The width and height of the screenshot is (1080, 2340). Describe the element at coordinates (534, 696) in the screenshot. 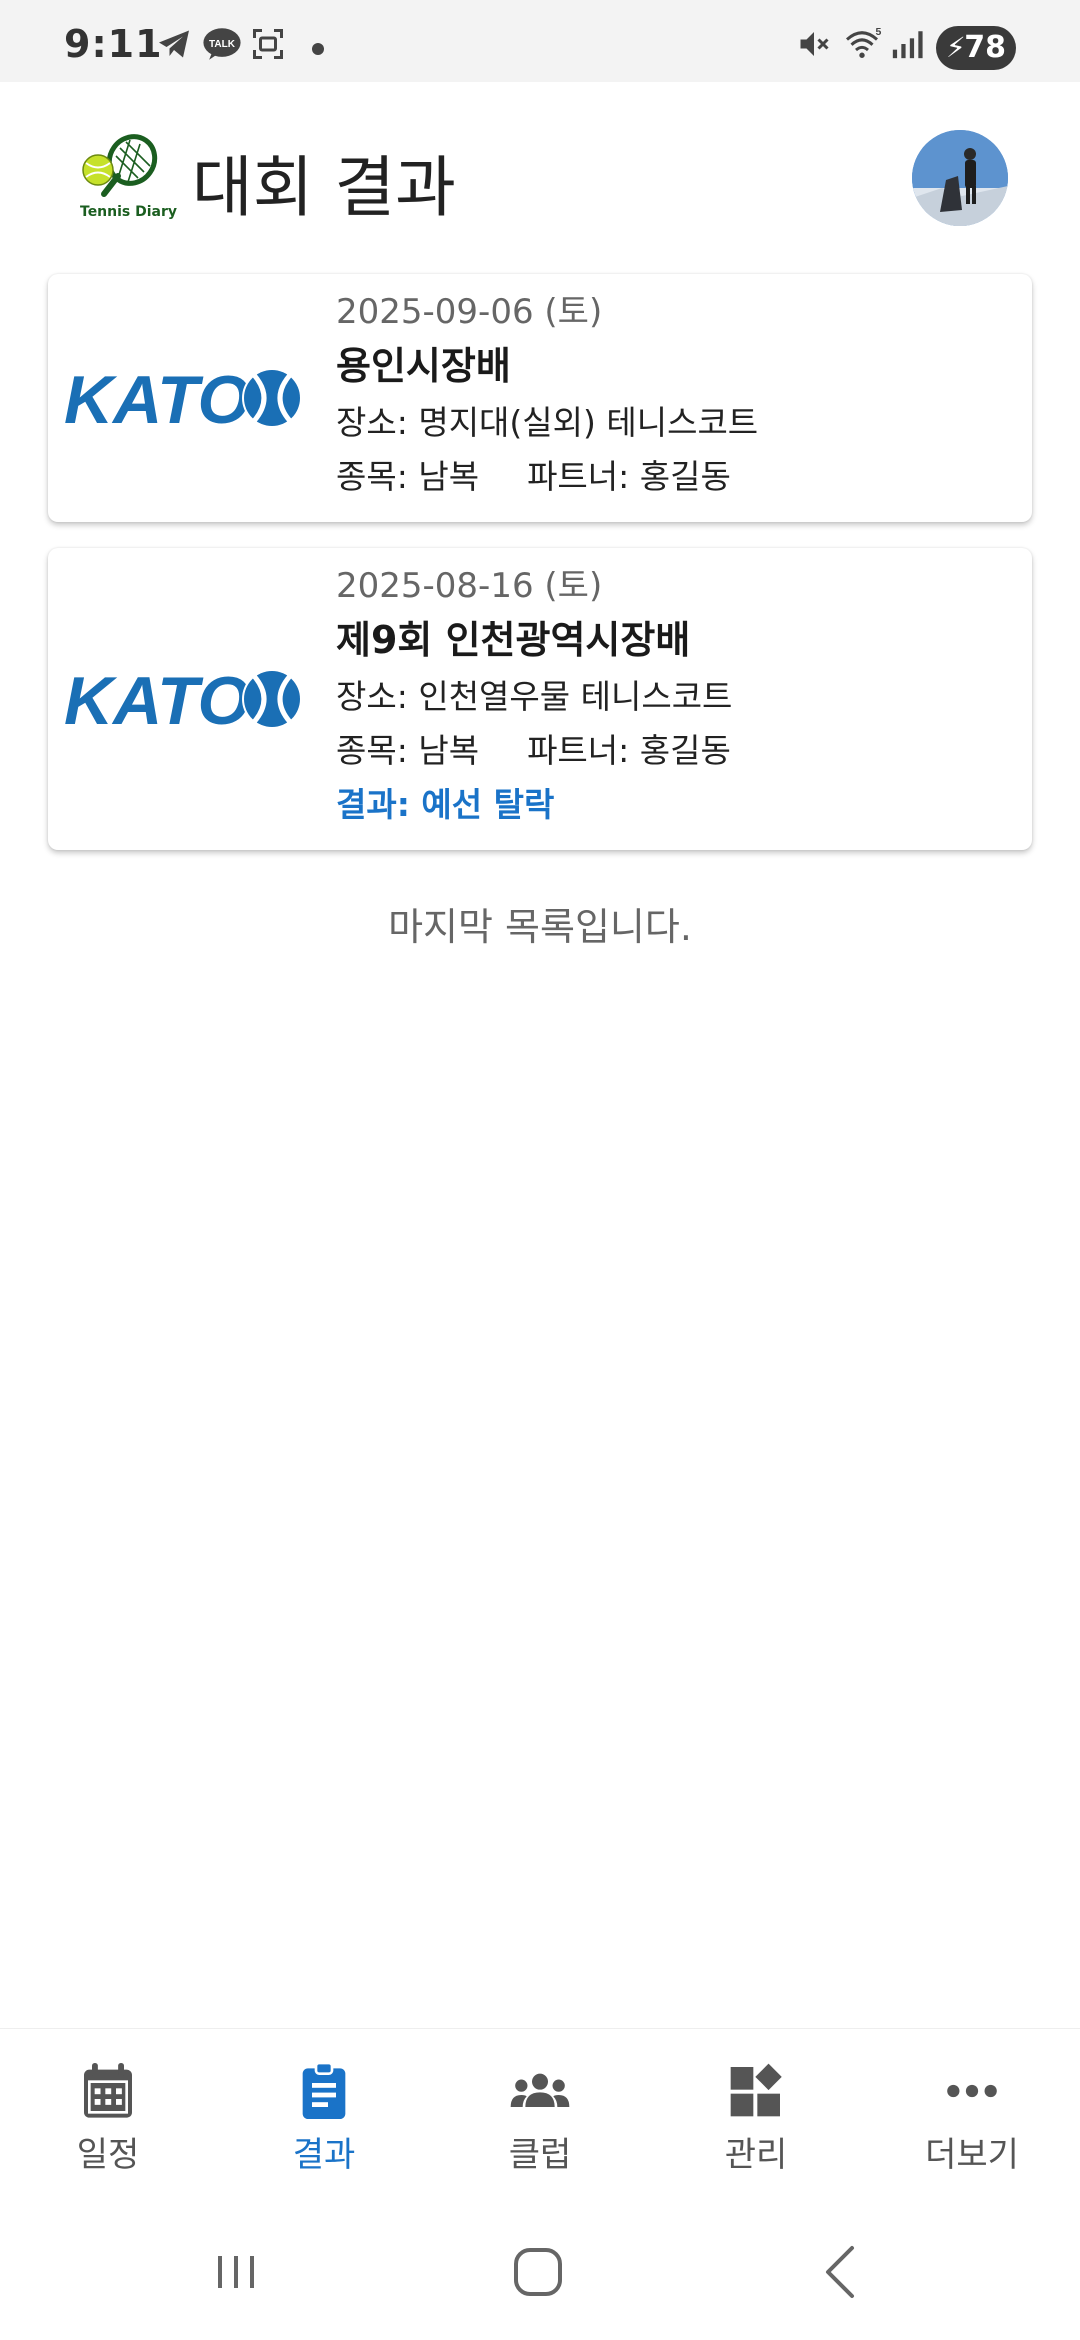

I see `tournament-venue: 장소: 인천열우물 테니스코트` at that location.